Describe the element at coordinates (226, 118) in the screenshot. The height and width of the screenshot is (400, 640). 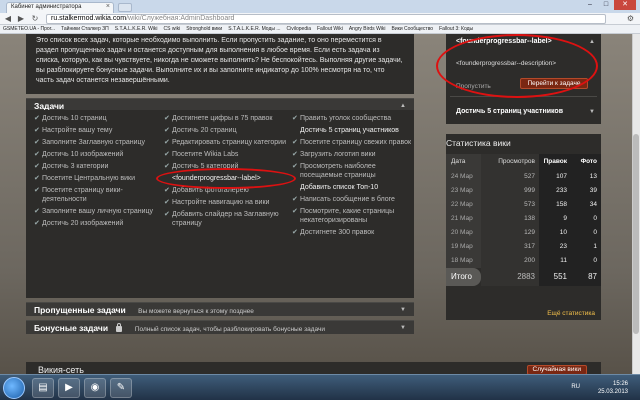
I see `task-item: ✔ Достигнете цифры в 75 правок` at that location.